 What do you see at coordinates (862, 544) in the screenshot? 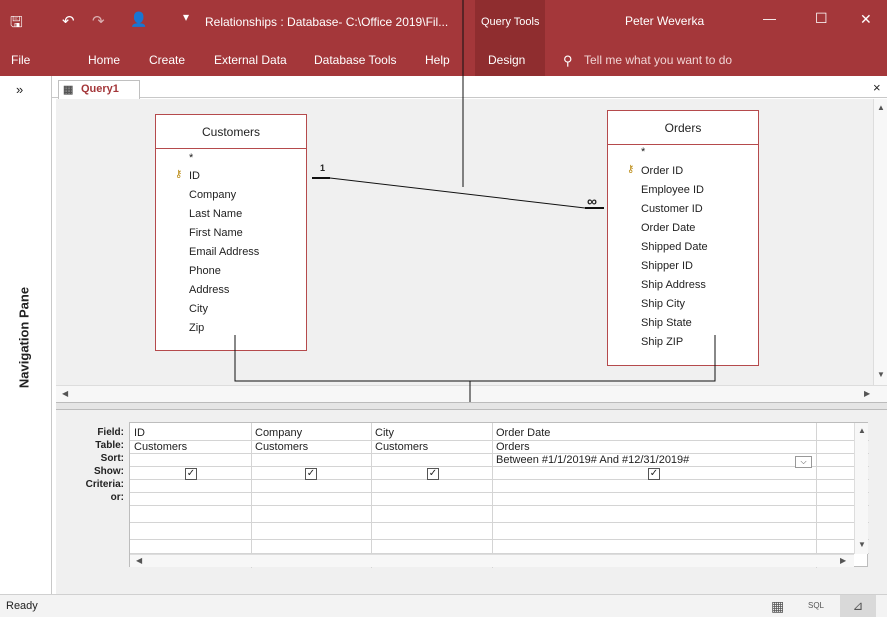
I see `scroll-down-icon: ▼` at bounding box center [862, 544].